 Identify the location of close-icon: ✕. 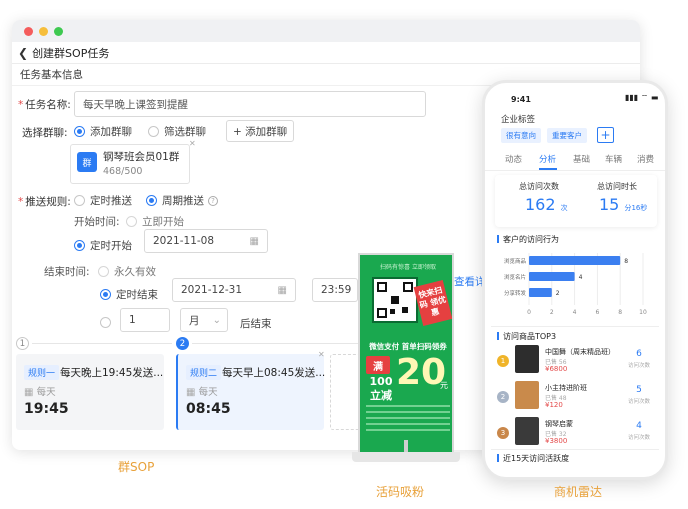
(321, 354).